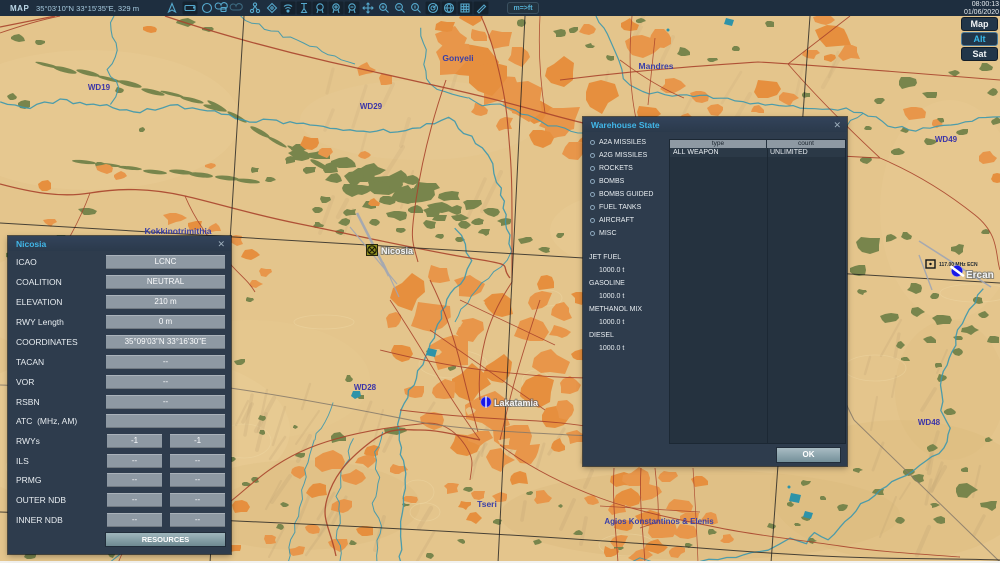 The image size is (1000, 563). I want to click on svg-text: WD48, so click(929, 422).